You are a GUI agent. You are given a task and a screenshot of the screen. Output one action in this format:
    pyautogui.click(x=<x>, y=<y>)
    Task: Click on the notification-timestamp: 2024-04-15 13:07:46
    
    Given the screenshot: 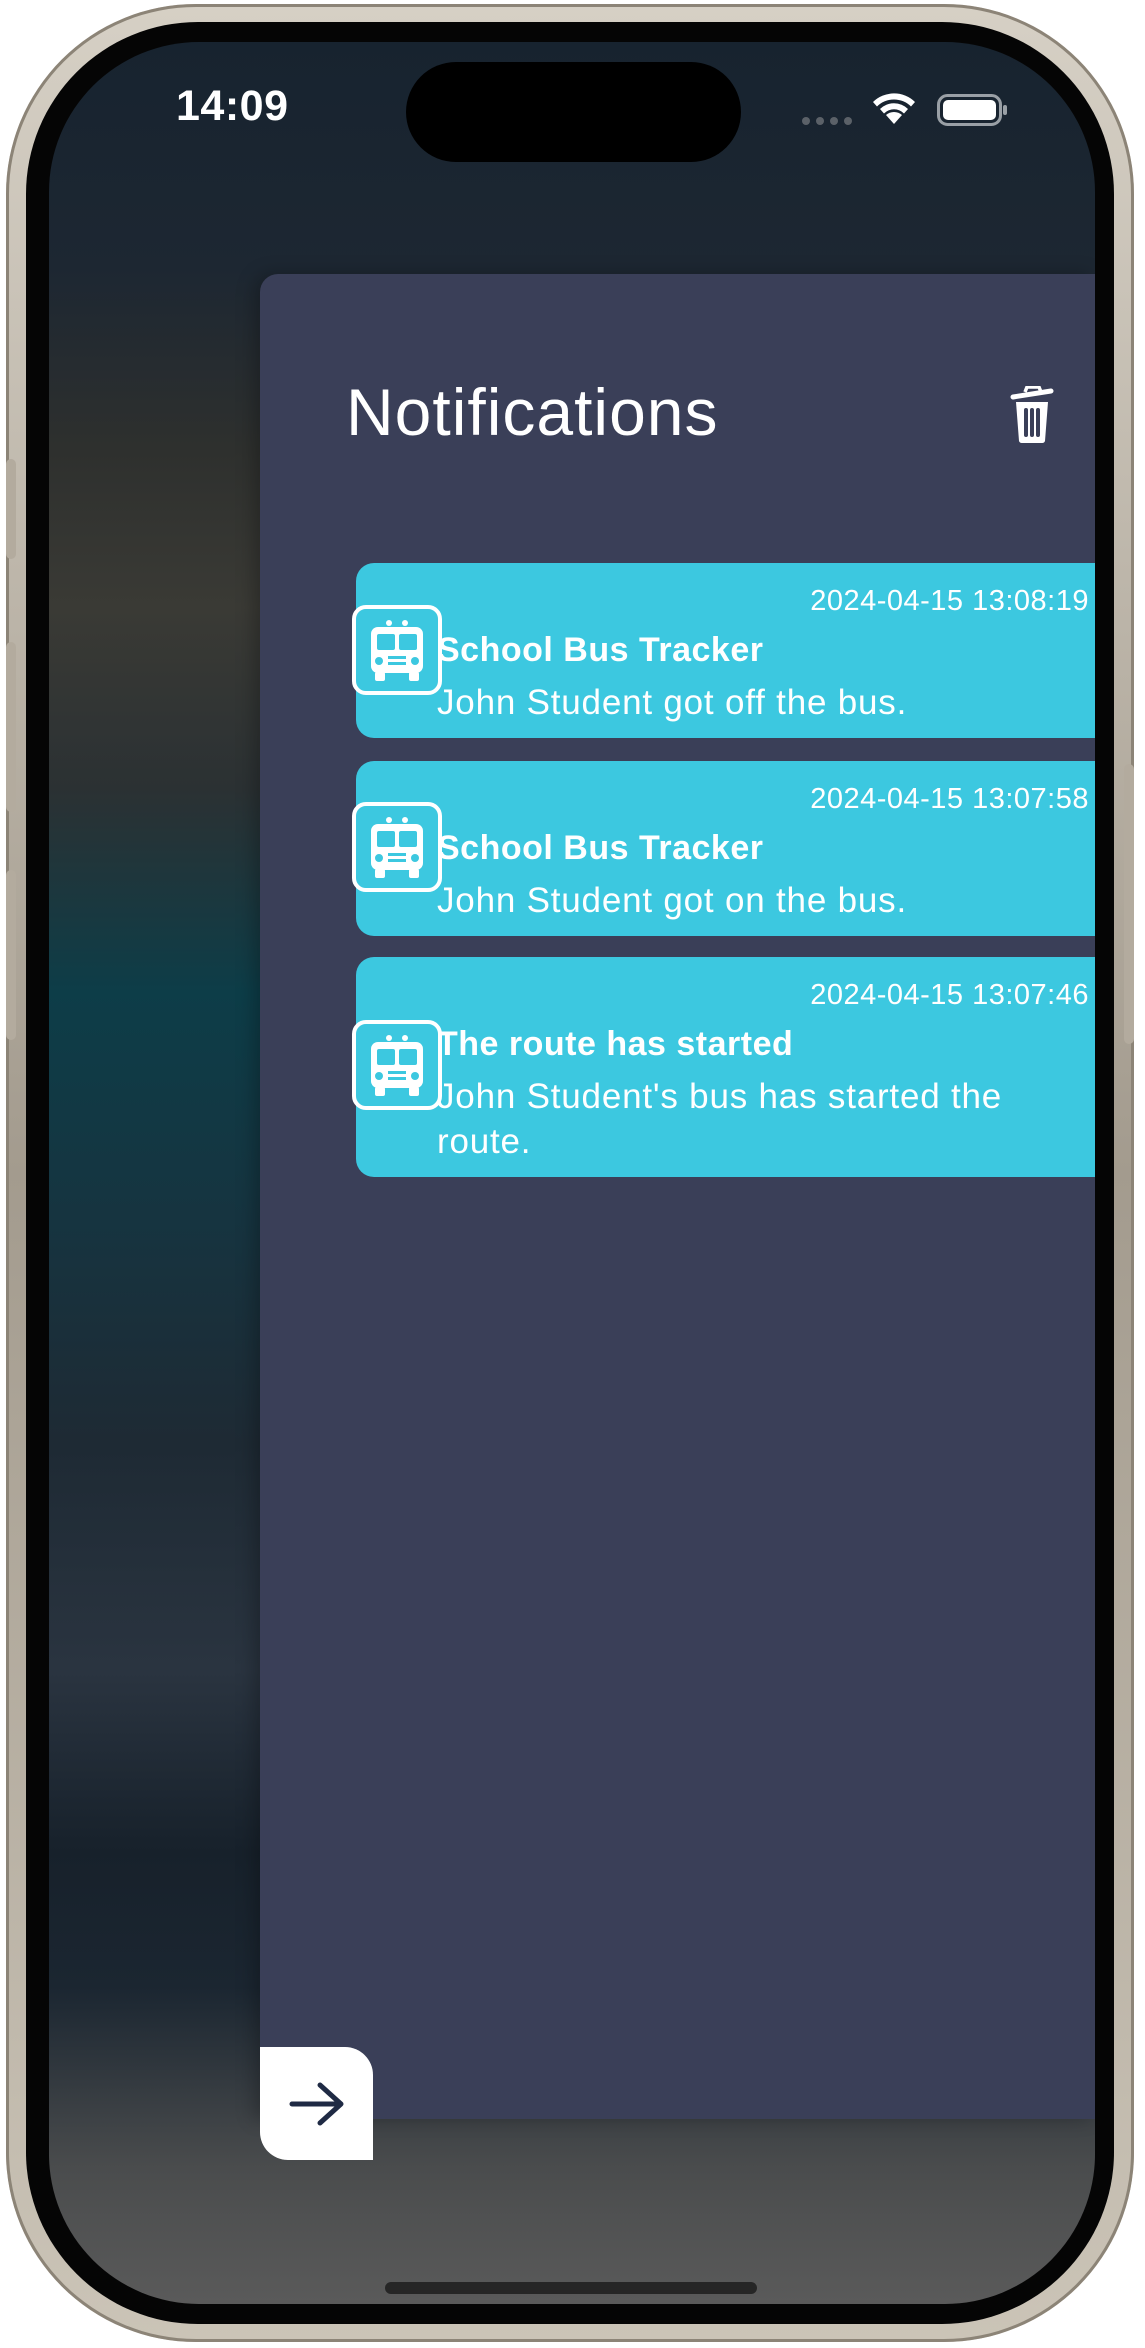 What is the action you would take?
    pyautogui.click(x=949, y=995)
    